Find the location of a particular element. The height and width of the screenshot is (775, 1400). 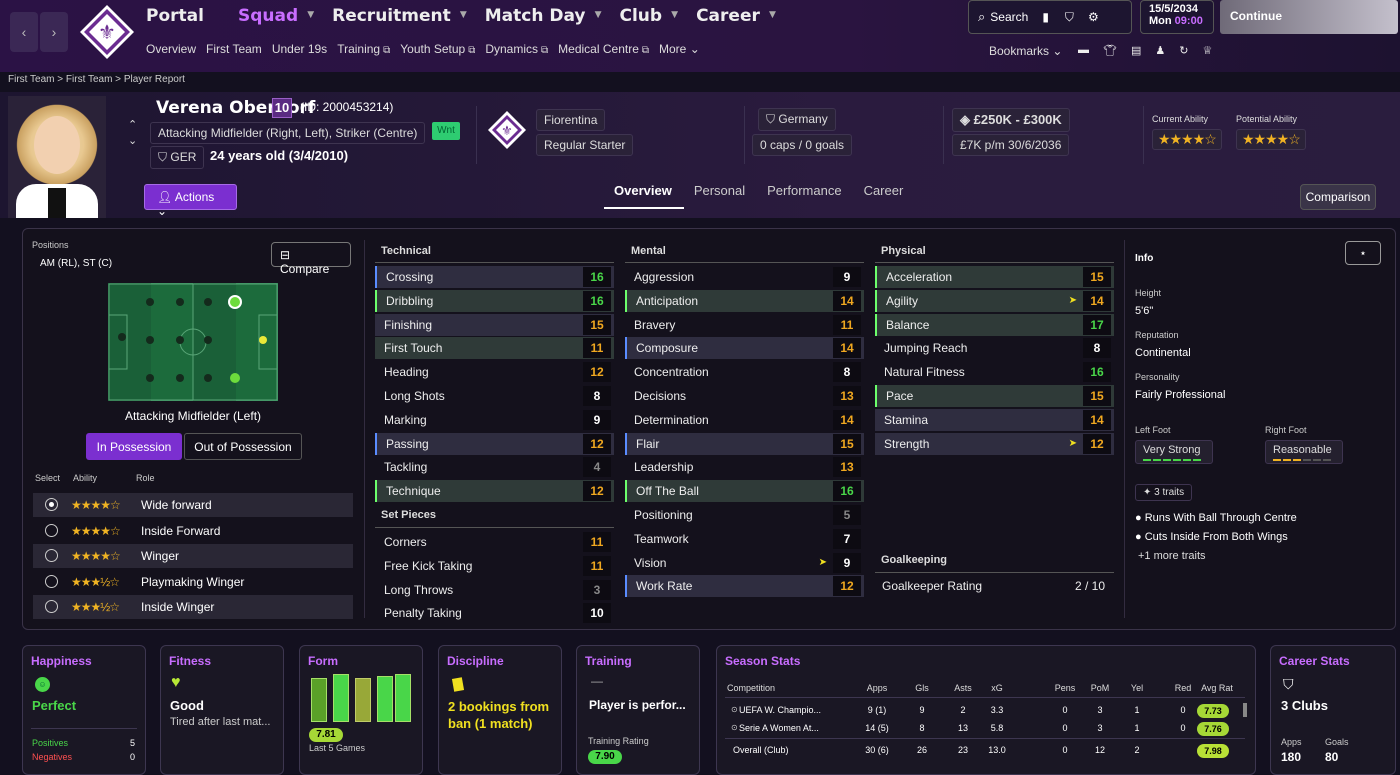

career-stats-card: Career Stats ⛉ 3 Clubs Apps 180 Goals 80 is located at coordinates (1333, 710).